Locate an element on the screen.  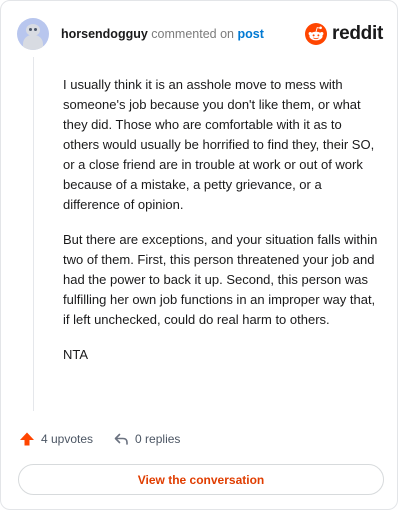
avatar-eye-left is located at coordinates (30, 29).